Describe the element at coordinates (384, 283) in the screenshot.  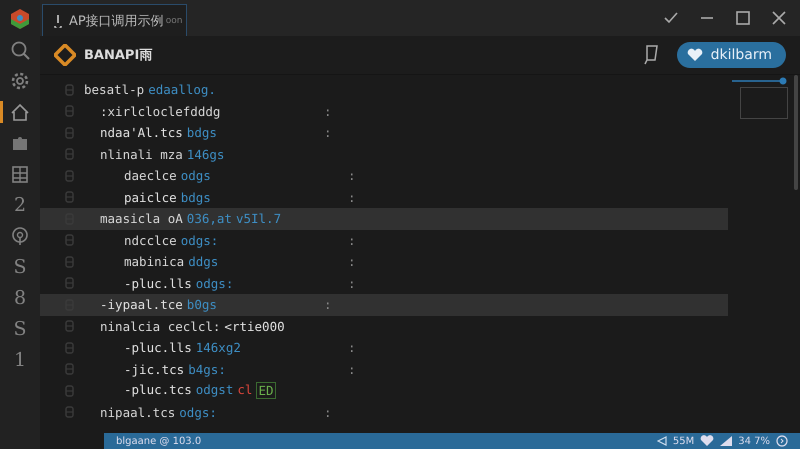
I see `code-line: -pluc.lls odgs: :` at that location.